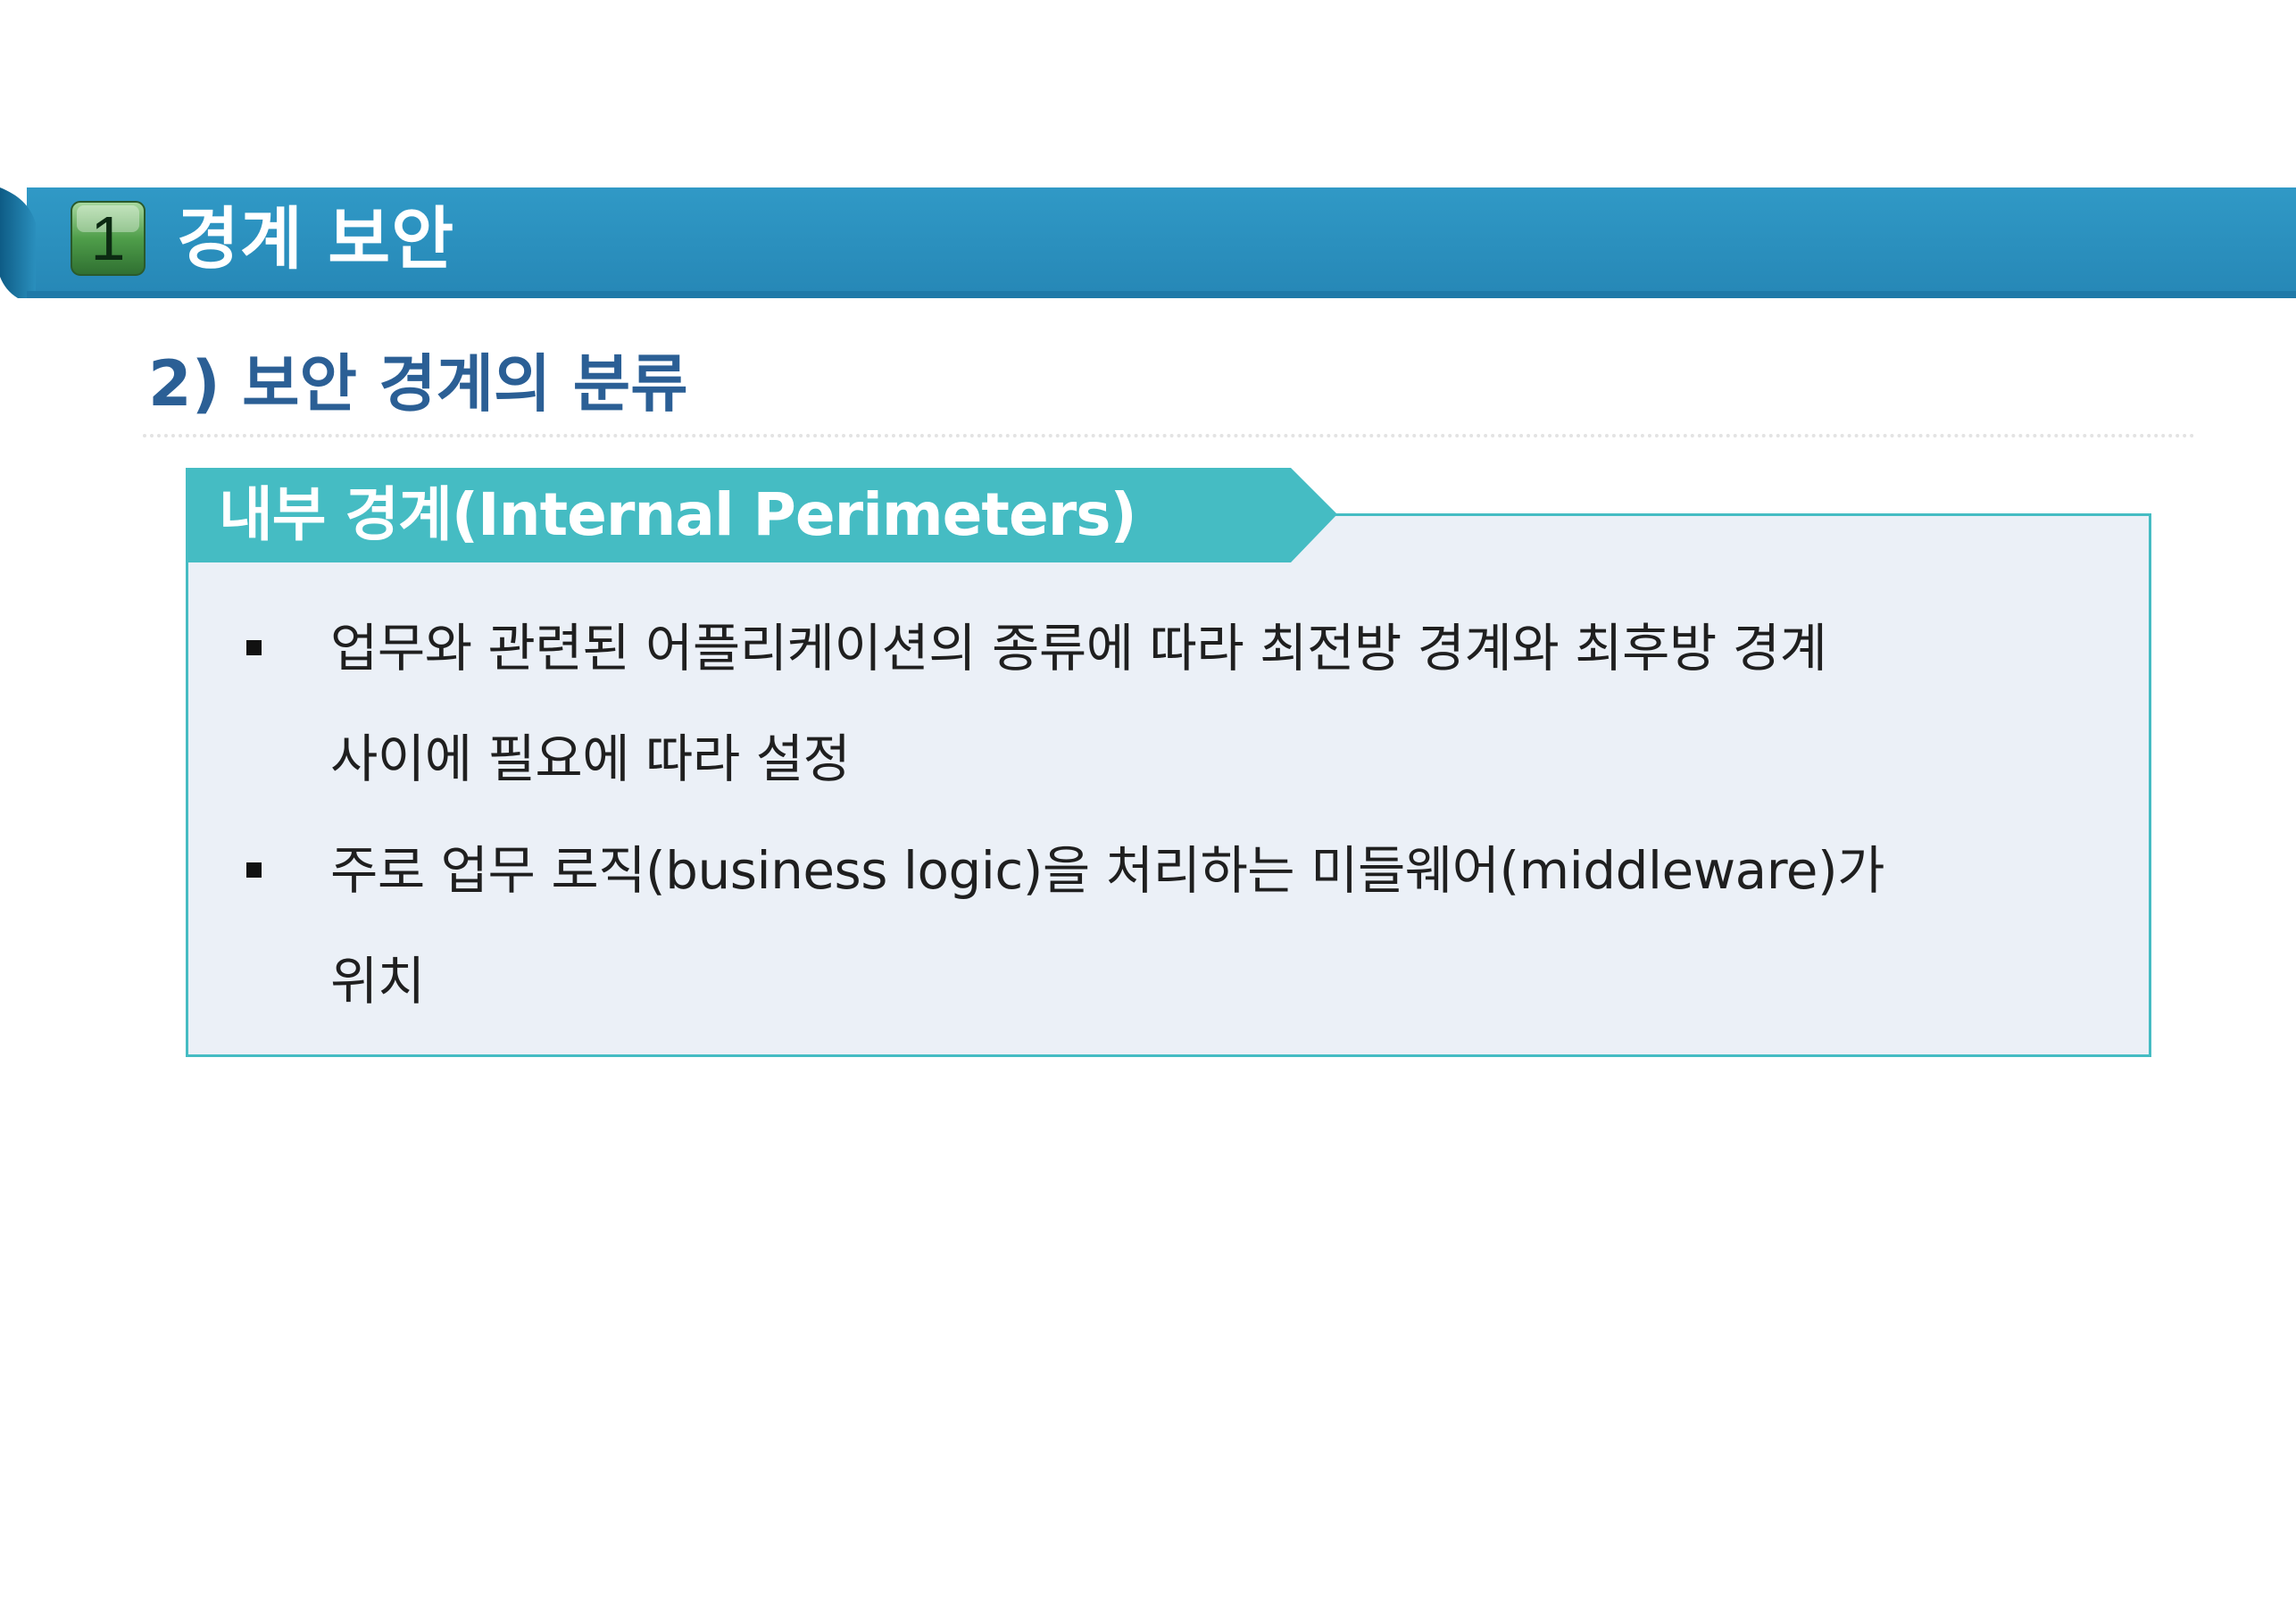 The height and width of the screenshot is (1624, 2296). What do you see at coordinates (1169, 435) in the screenshot?
I see `dotted-divider` at bounding box center [1169, 435].